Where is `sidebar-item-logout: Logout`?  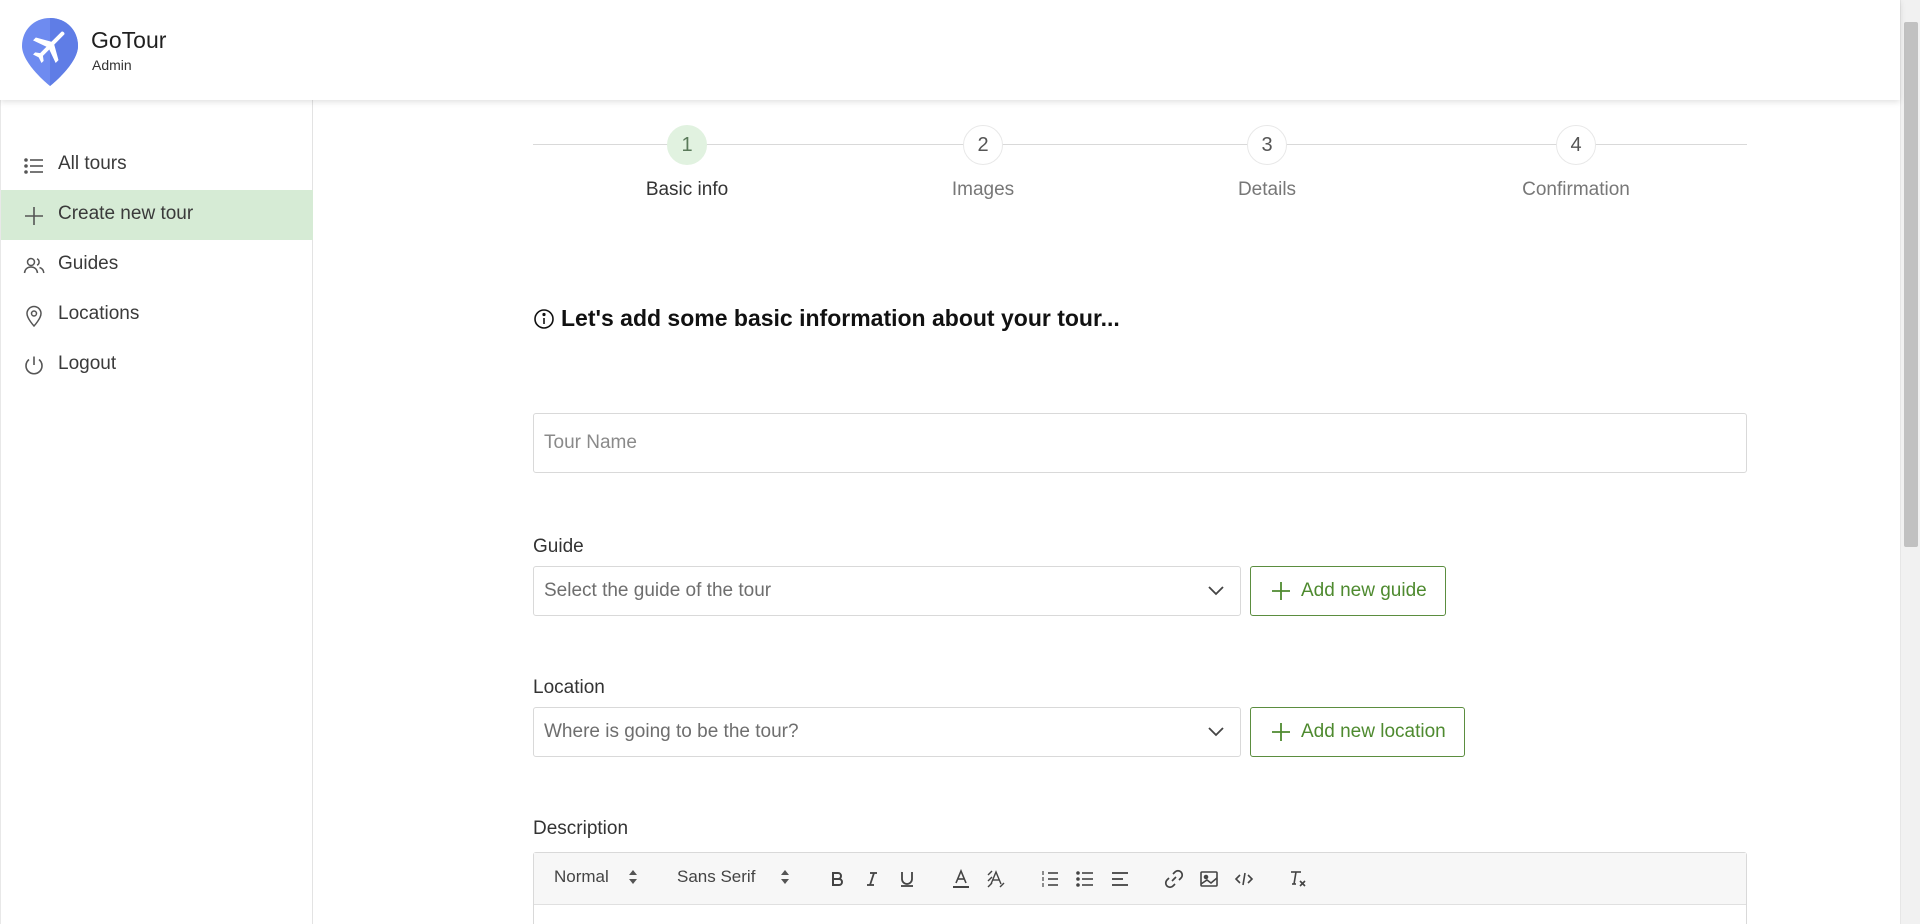 sidebar-item-logout: Logout is located at coordinates (157, 365).